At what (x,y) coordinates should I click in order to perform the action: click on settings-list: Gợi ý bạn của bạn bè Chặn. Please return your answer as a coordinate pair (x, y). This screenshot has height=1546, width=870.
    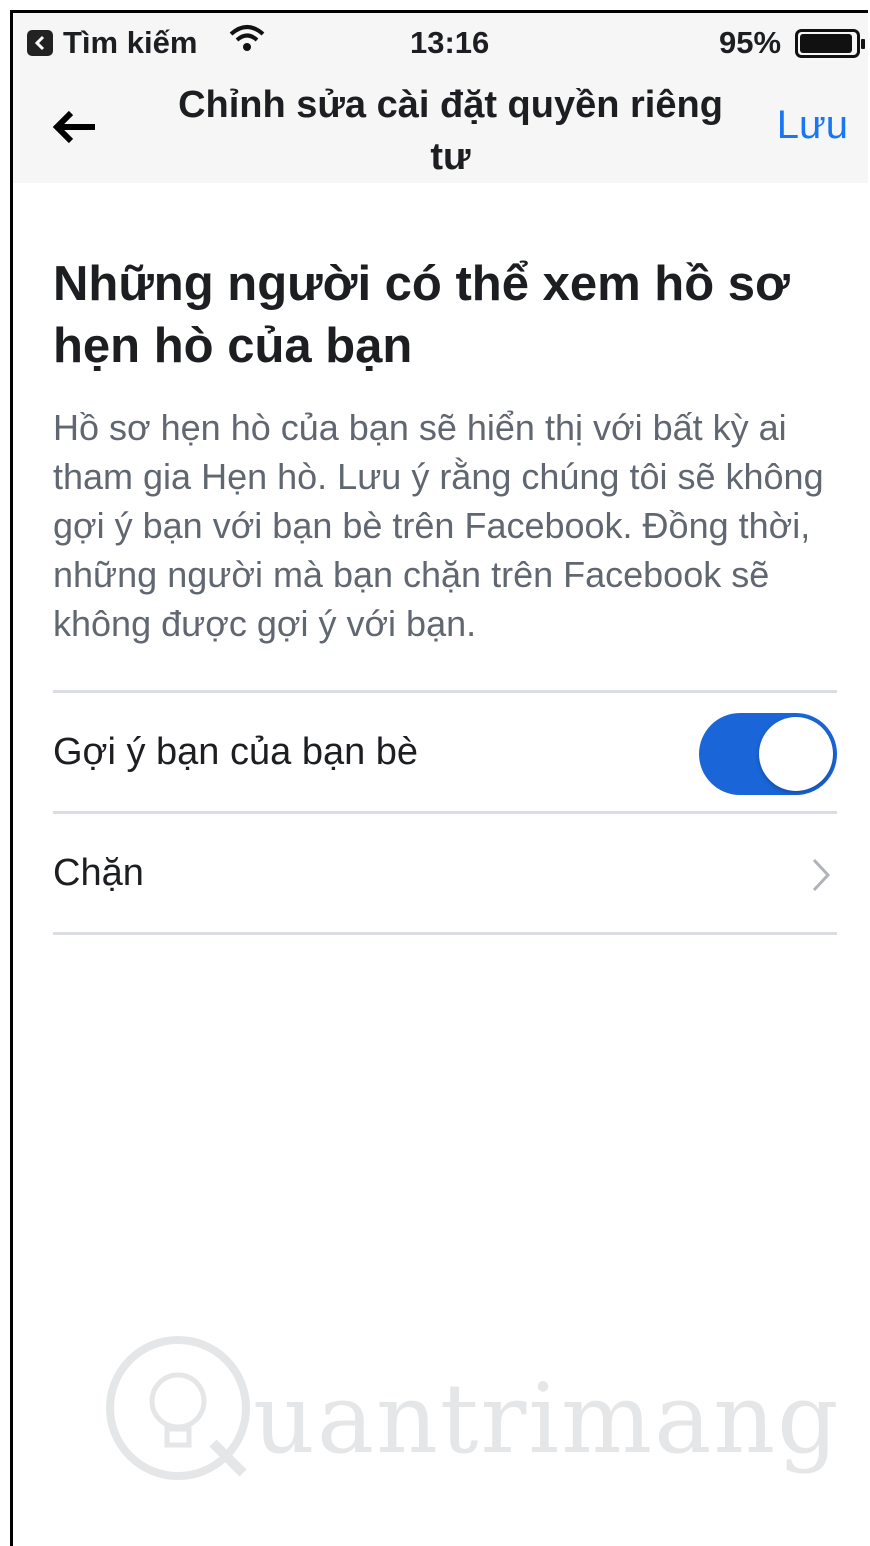
    Looking at the image, I should click on (445, 812).